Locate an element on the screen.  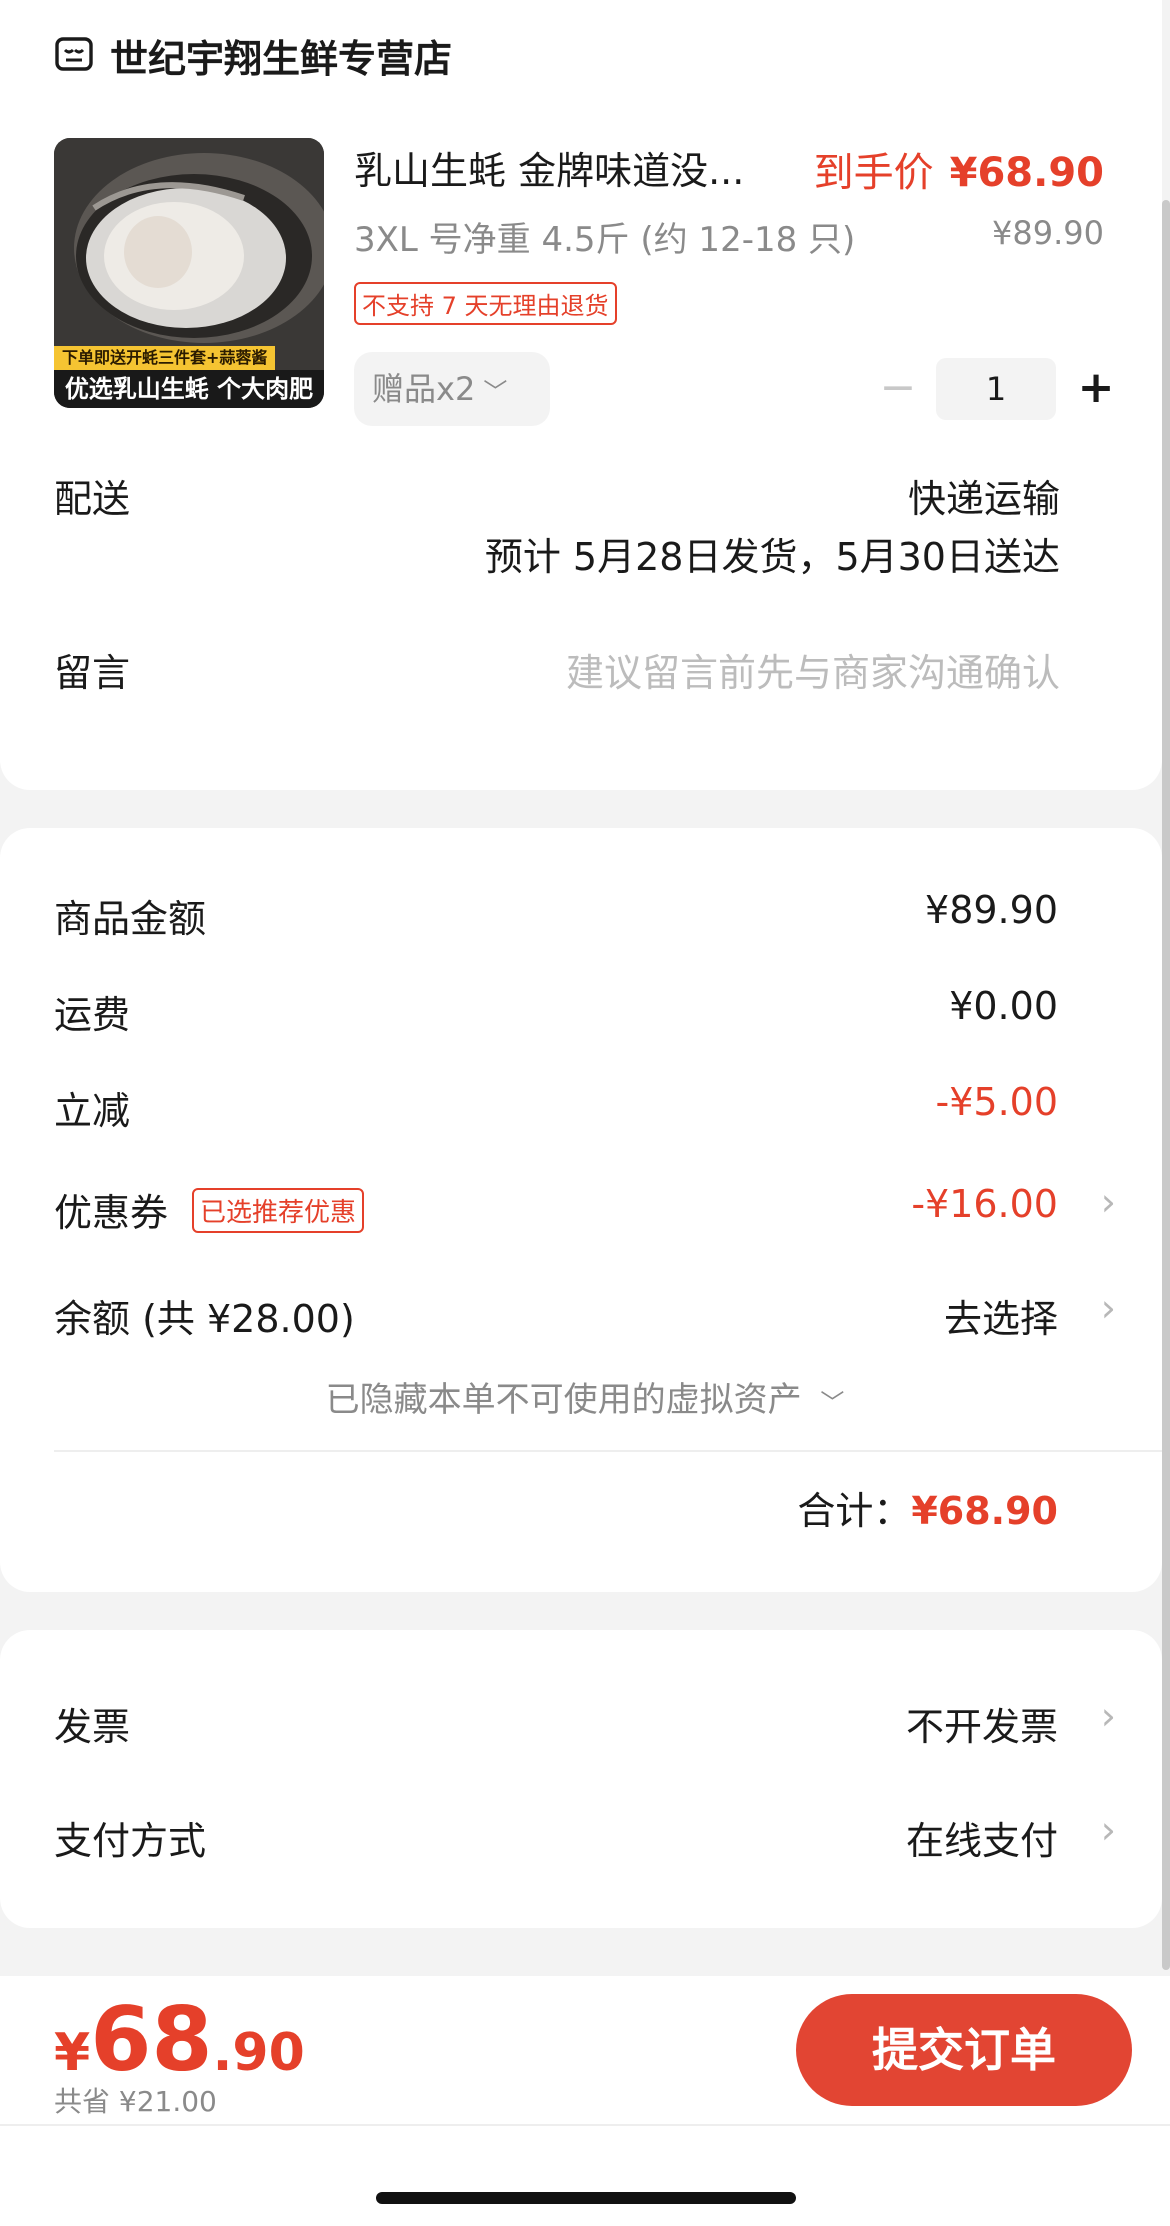
product-spec: 3XL 号净重 4.5斤 (约 12-18 只) is located at coordinates (604, 236).